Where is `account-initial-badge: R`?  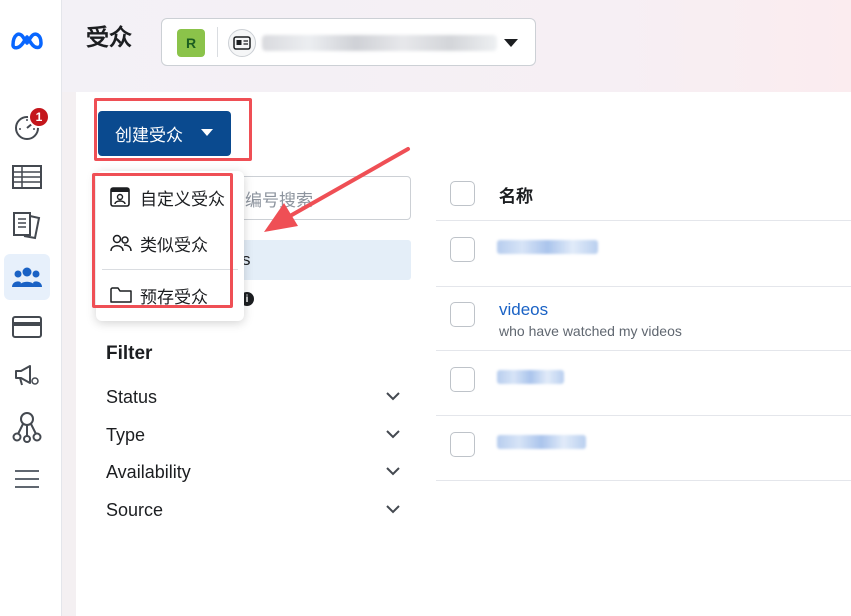
account-initial-badge: R is located at coordinates (191, 43).